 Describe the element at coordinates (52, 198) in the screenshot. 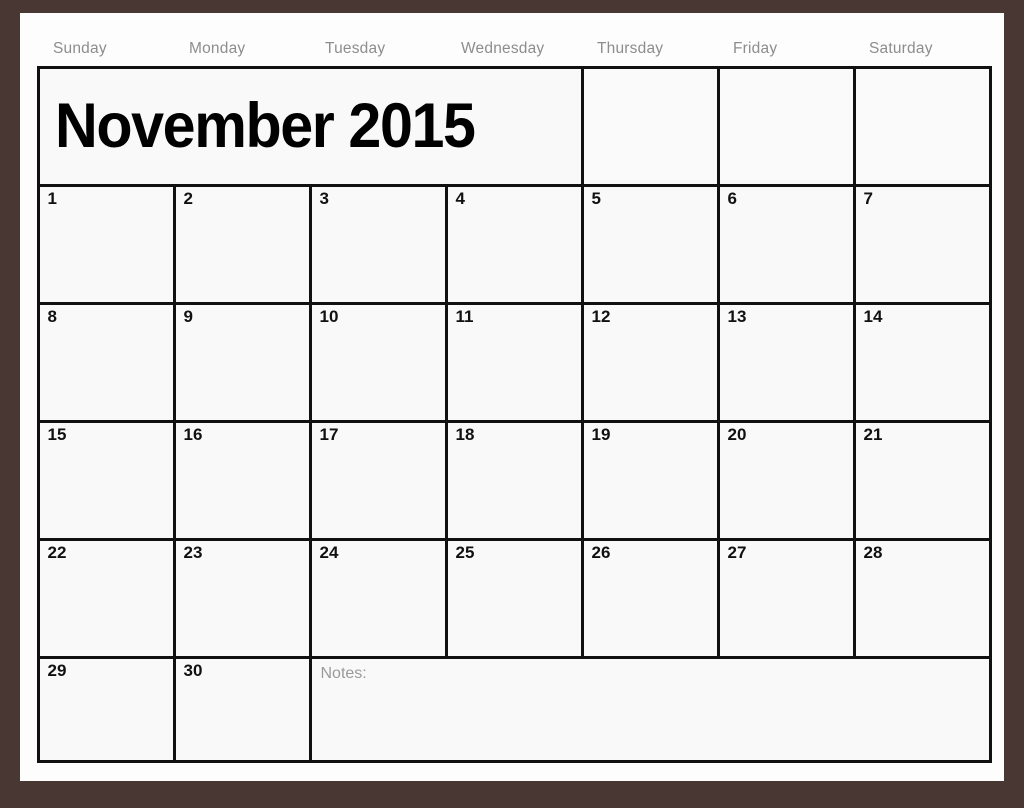

I see `day-number: 1` at that location.